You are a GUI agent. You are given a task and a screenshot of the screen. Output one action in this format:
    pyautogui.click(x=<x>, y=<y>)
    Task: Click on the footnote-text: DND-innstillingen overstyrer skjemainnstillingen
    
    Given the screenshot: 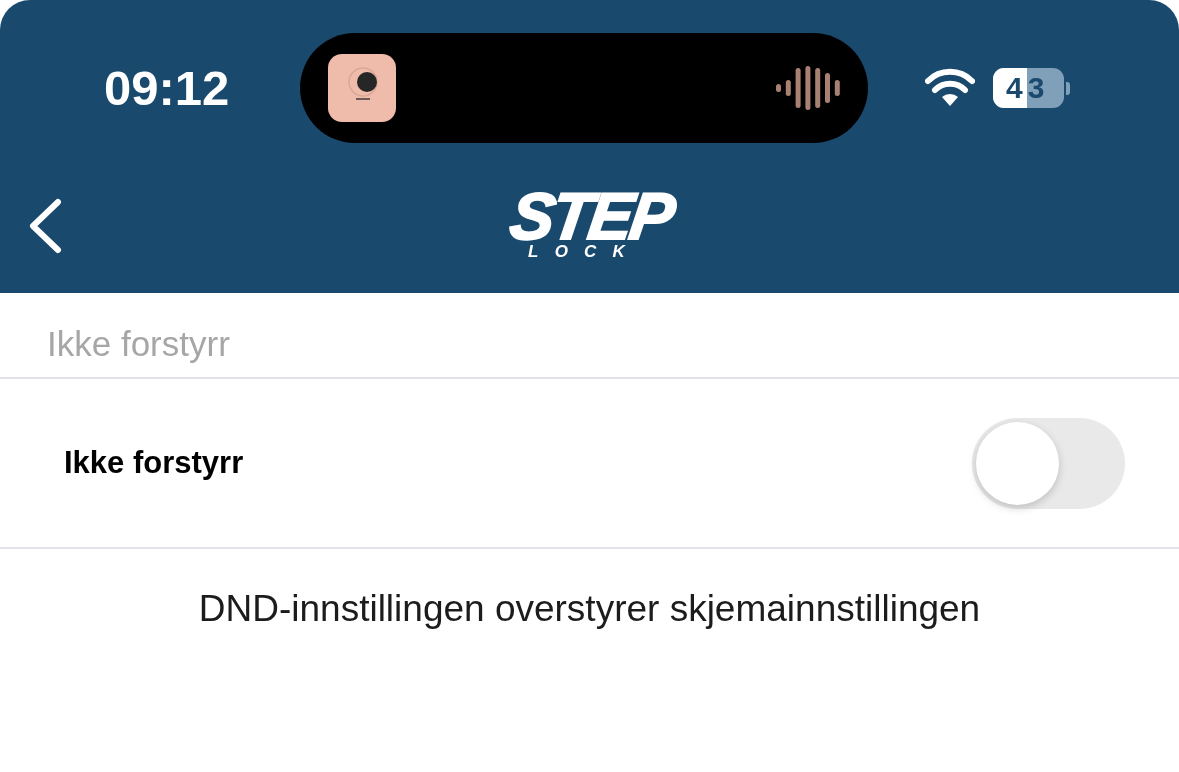 What is the action you would take?
    pyautogui.click(x=589, y=609)
    